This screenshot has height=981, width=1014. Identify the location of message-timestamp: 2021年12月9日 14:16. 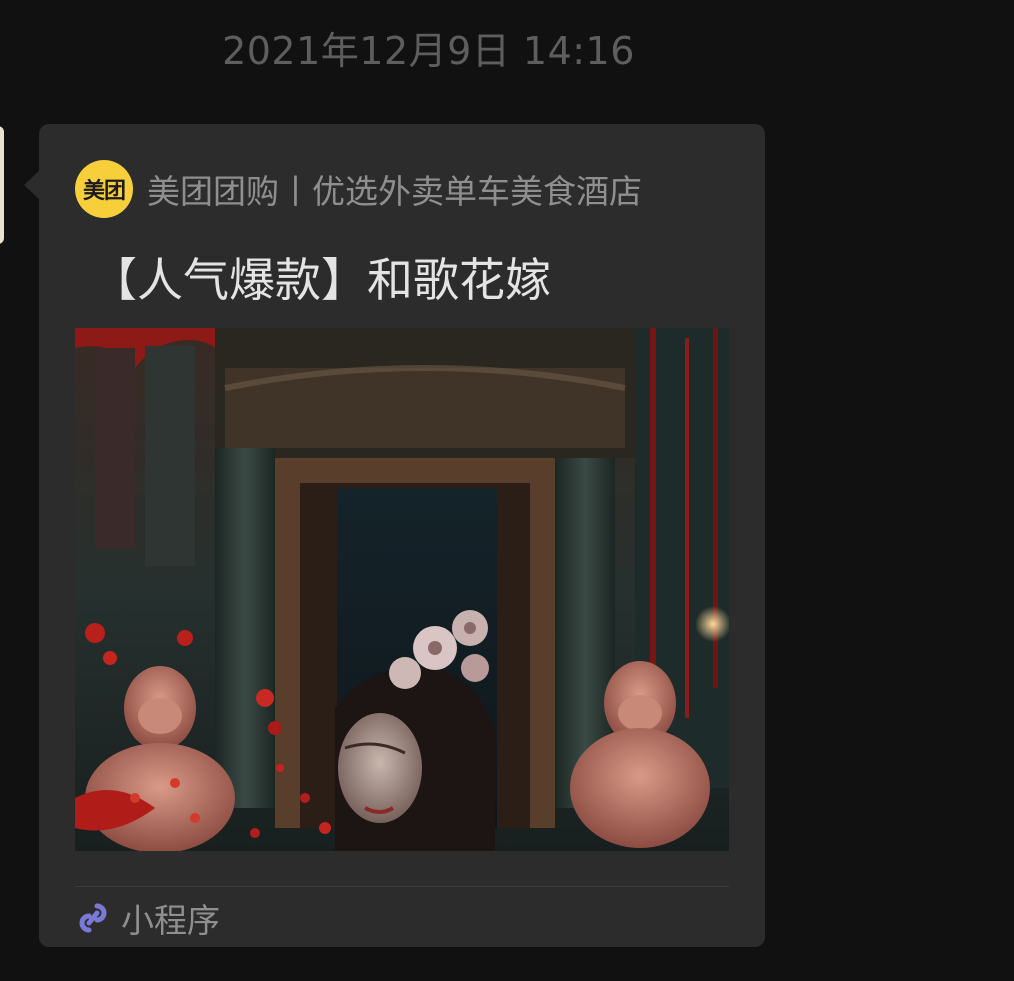
(428, 51).